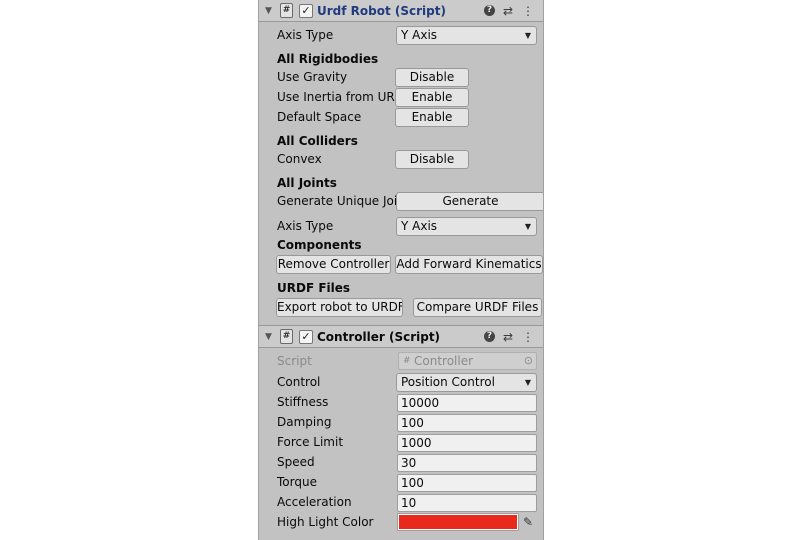  I want to click on object-picker-icon: ⊙, so click(528, 360).